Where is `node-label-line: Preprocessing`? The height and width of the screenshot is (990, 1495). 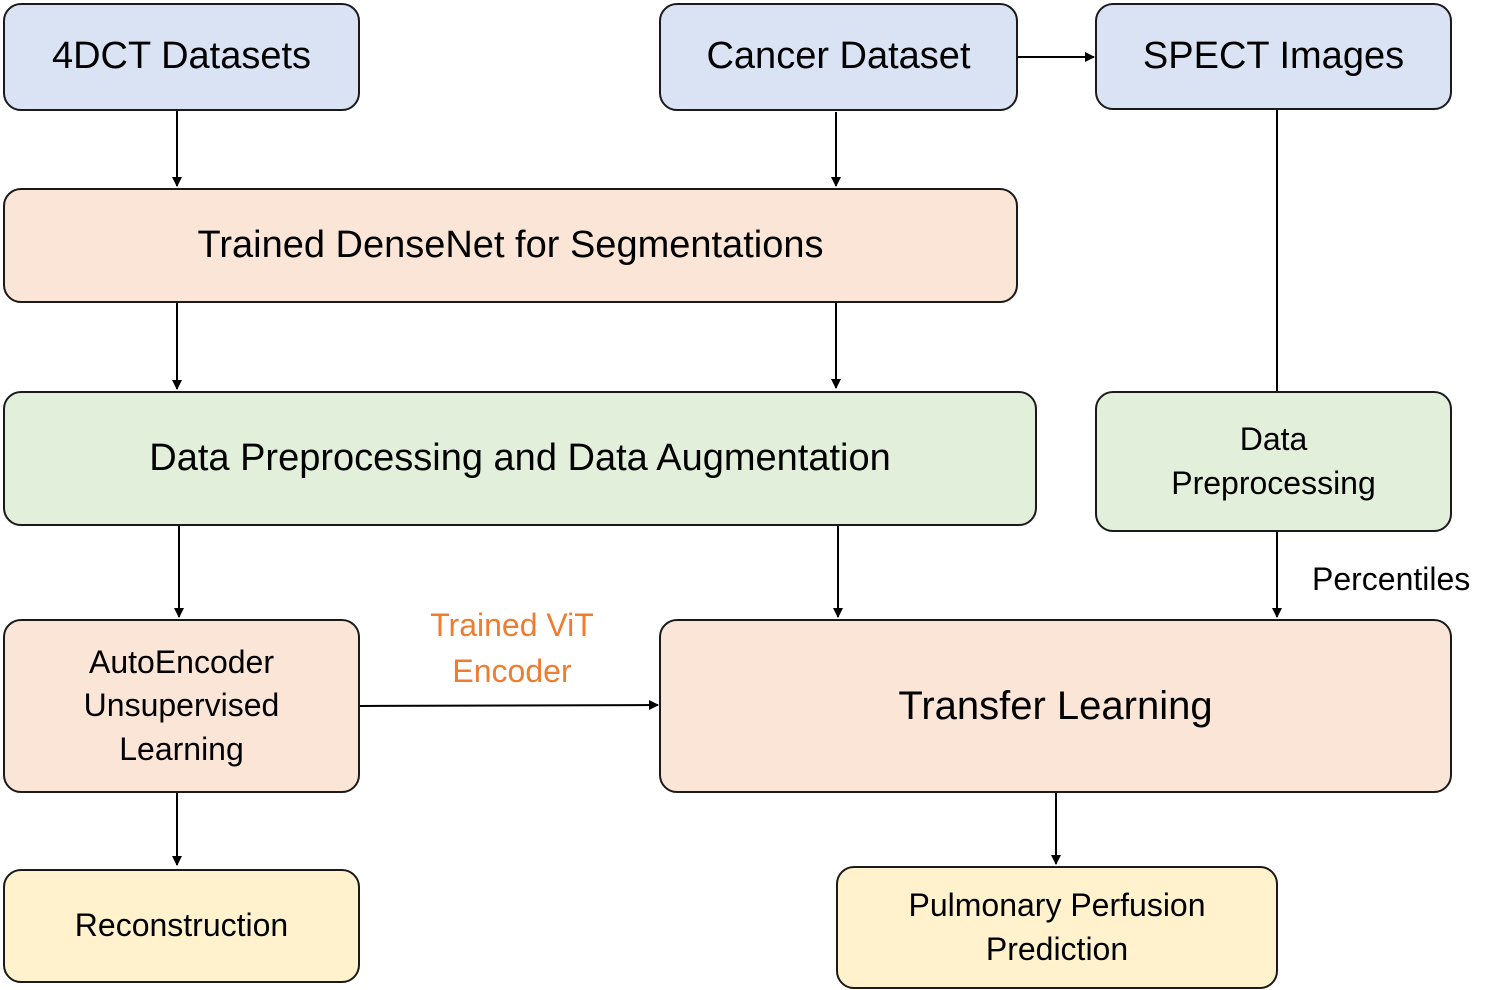
node-label-line: Preprocessing is located at coordinates (1273, 482).